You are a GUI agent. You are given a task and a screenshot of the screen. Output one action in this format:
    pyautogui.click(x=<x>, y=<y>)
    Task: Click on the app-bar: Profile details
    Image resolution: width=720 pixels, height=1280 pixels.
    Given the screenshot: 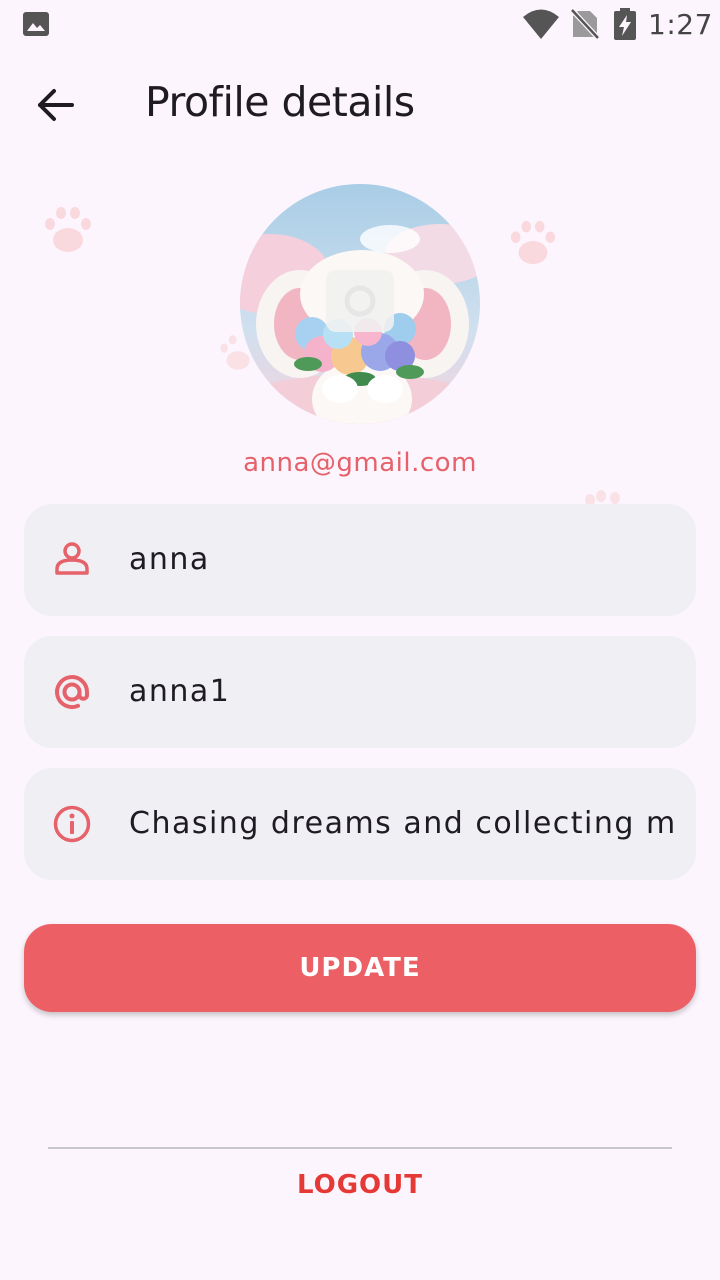 What is the action you would take?
    pyautogui.click(x=360, y=104)
    